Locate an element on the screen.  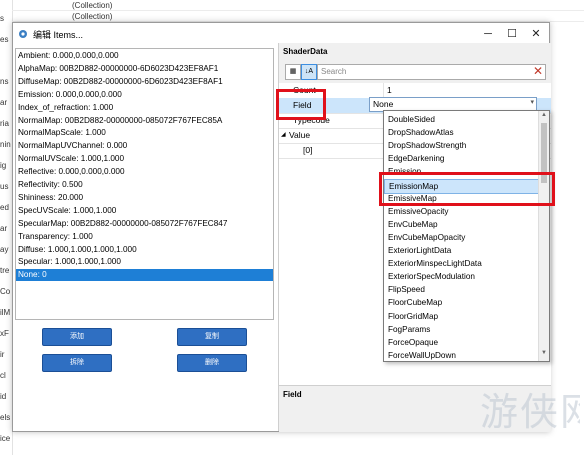
bg-fragment: els is located at coordinates (5, 417).